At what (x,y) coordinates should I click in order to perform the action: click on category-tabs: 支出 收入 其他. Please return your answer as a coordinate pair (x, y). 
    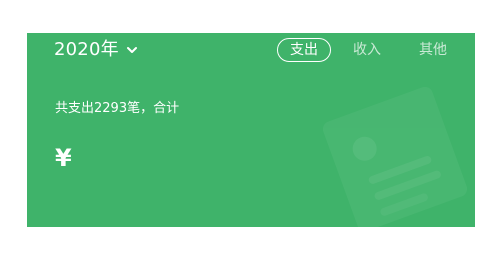
    Looking at the image, I should click on (362, 50).